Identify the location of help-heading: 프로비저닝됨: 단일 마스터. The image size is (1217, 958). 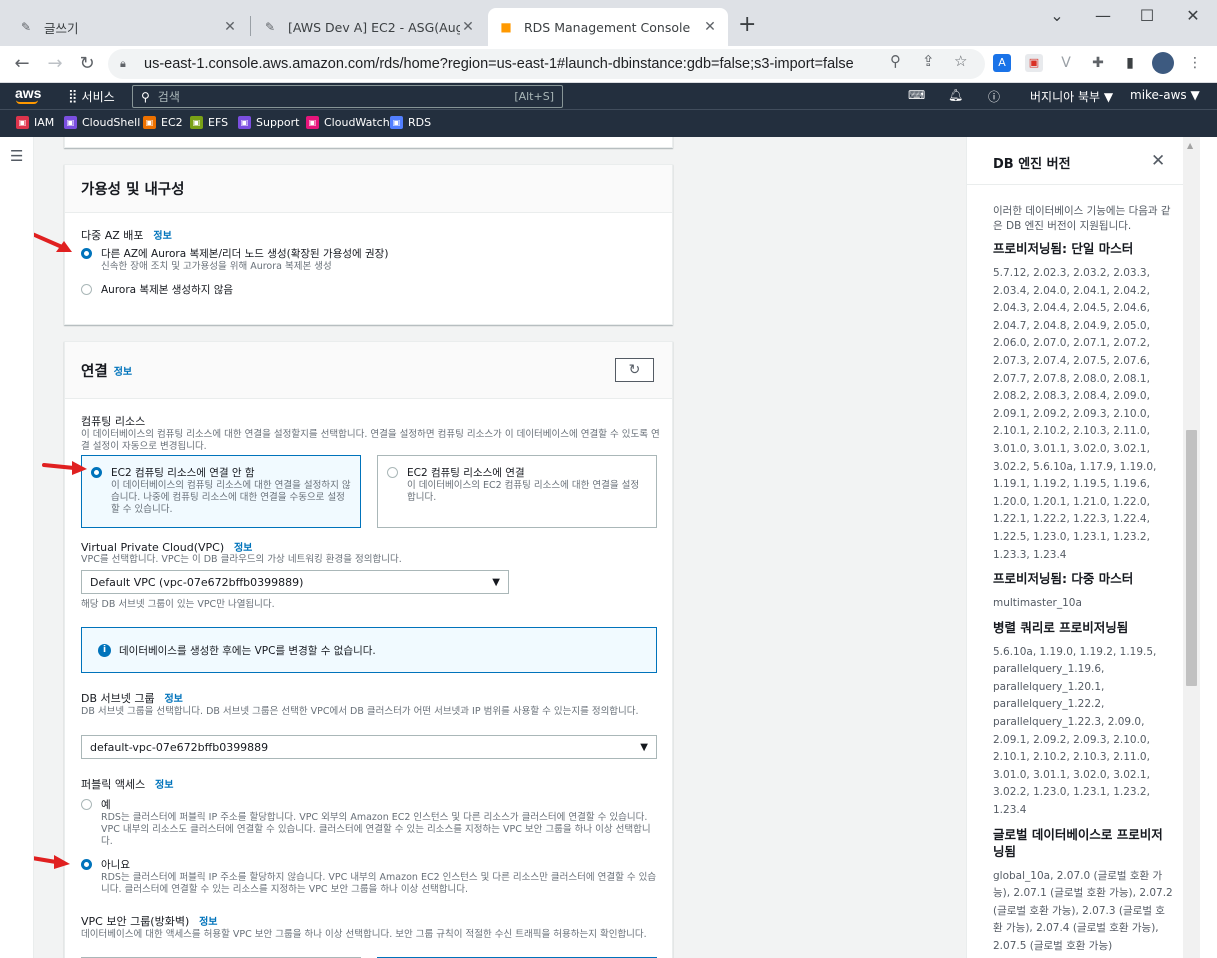
(1063, 248).